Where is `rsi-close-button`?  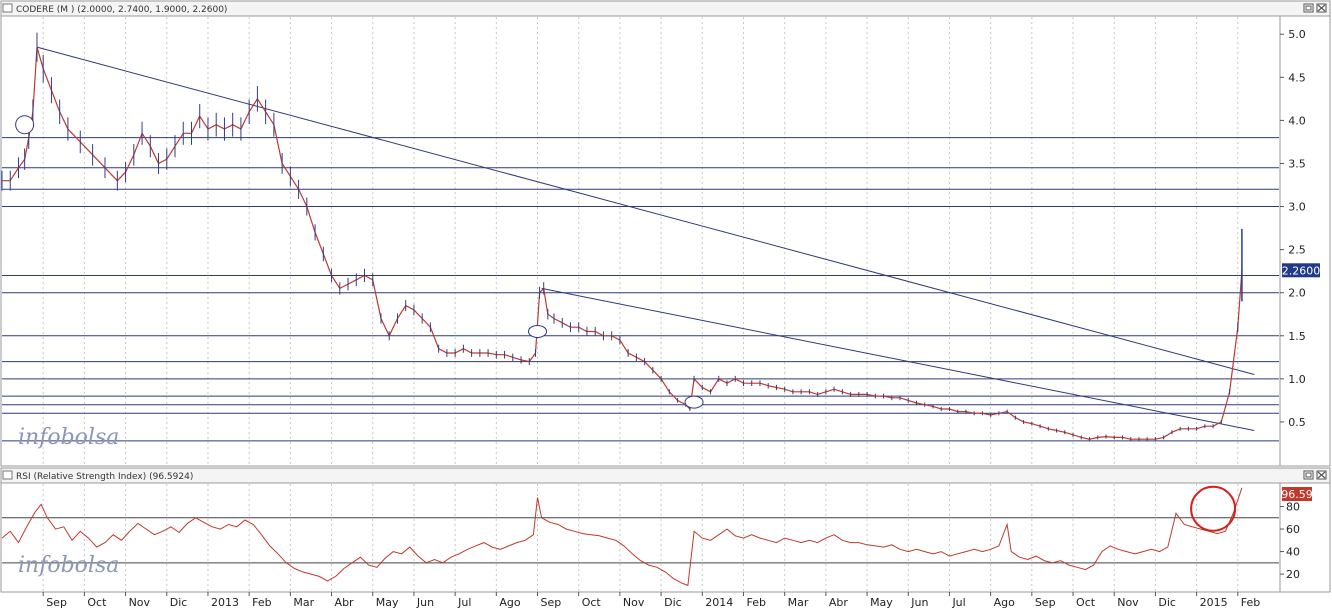 rsi-close-button is located at coordinates (1321, 475).